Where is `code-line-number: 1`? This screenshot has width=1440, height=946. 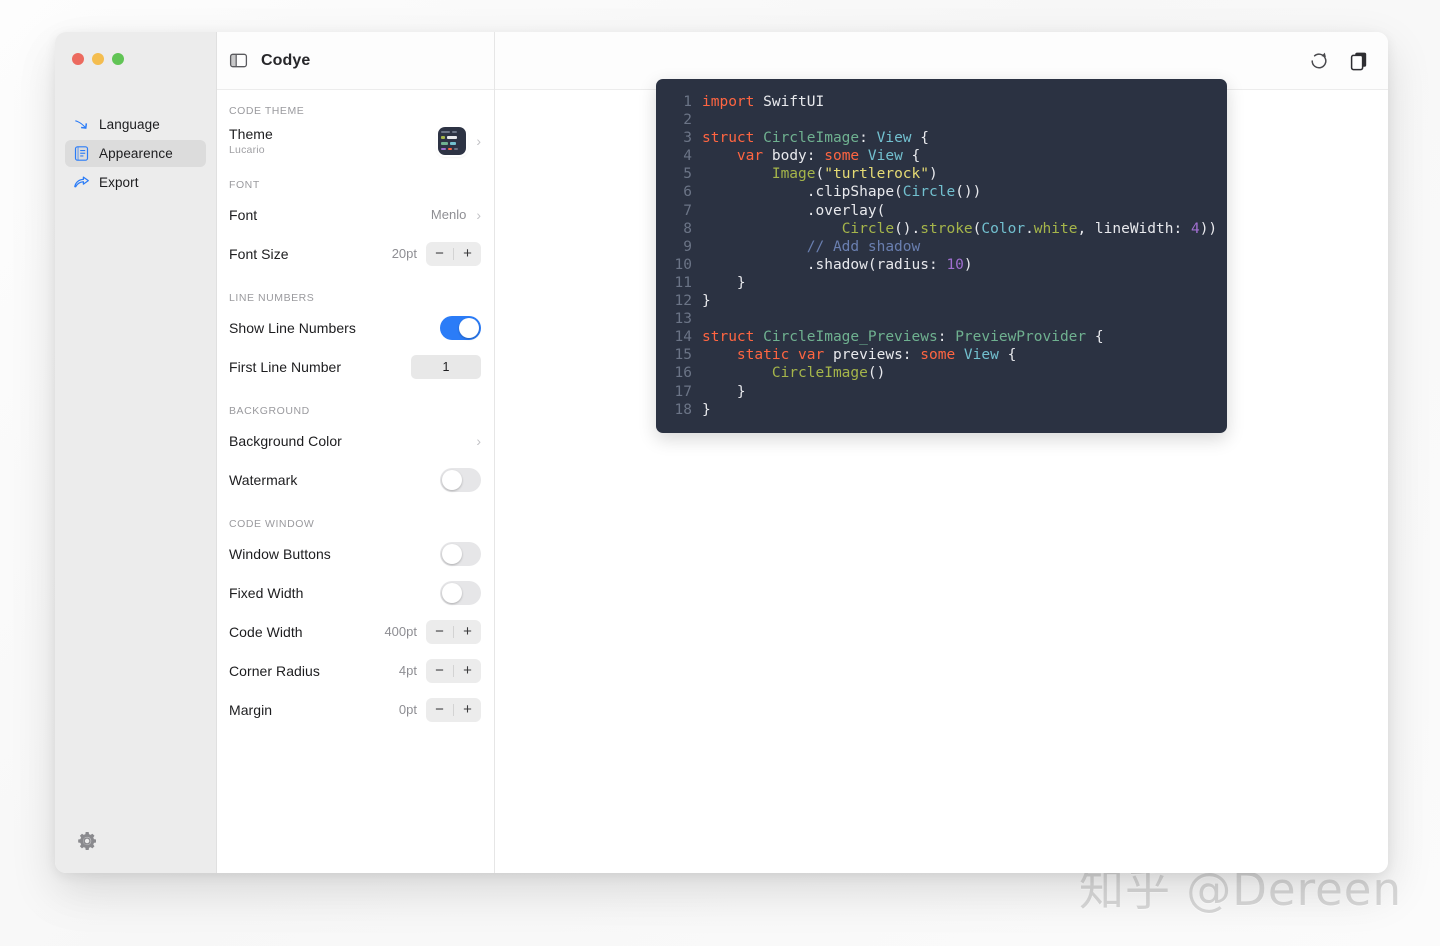
code-line-number: 1 is located at coordinates (687, 102).